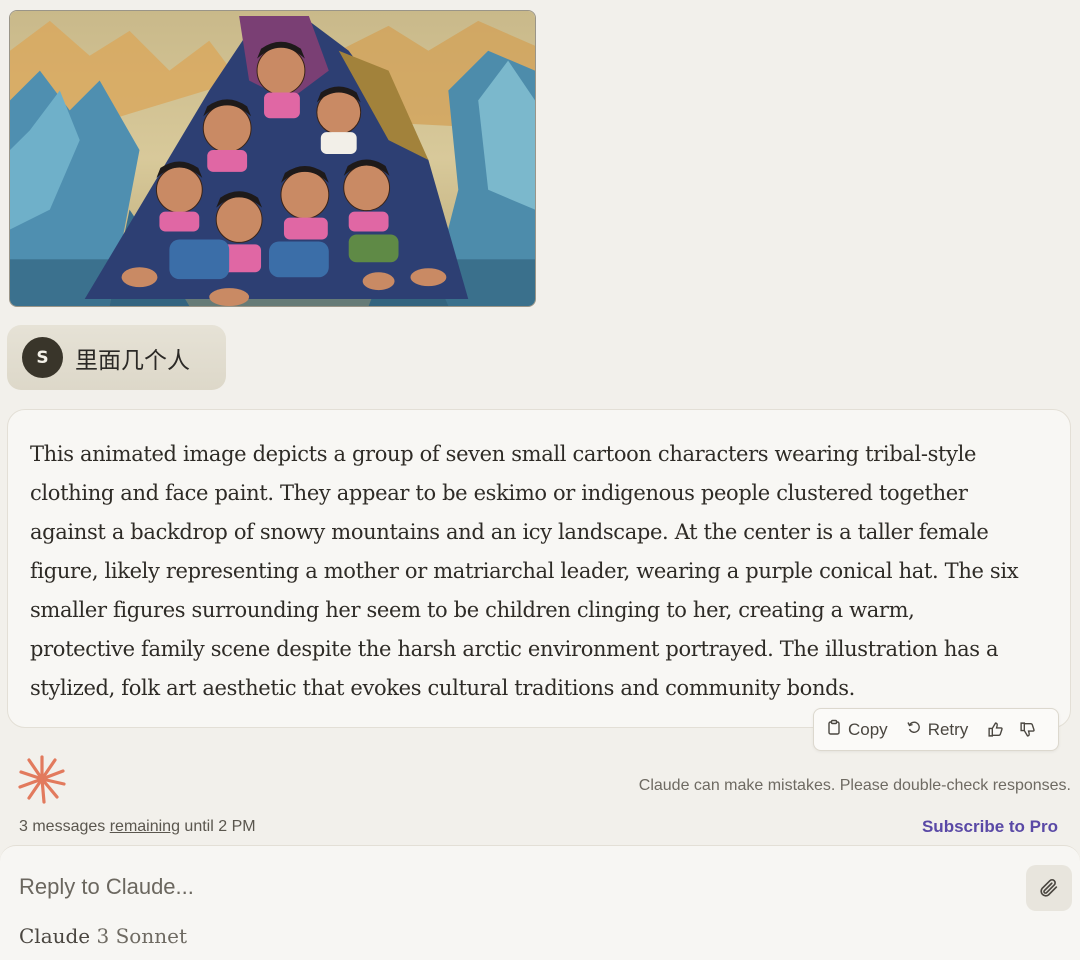 The image size is (1080, 960). I want to click on retry-label: Retry, so click(948, 729).